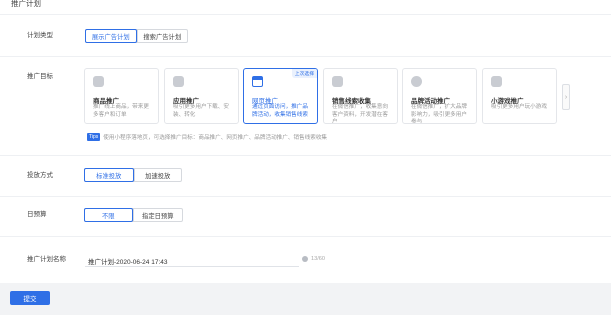 This screenshot has width=611, height=315. I want to click on card-desc: 在微信推广，扩大品牌影响力，吸引更多用户参与, so click(439, 114).